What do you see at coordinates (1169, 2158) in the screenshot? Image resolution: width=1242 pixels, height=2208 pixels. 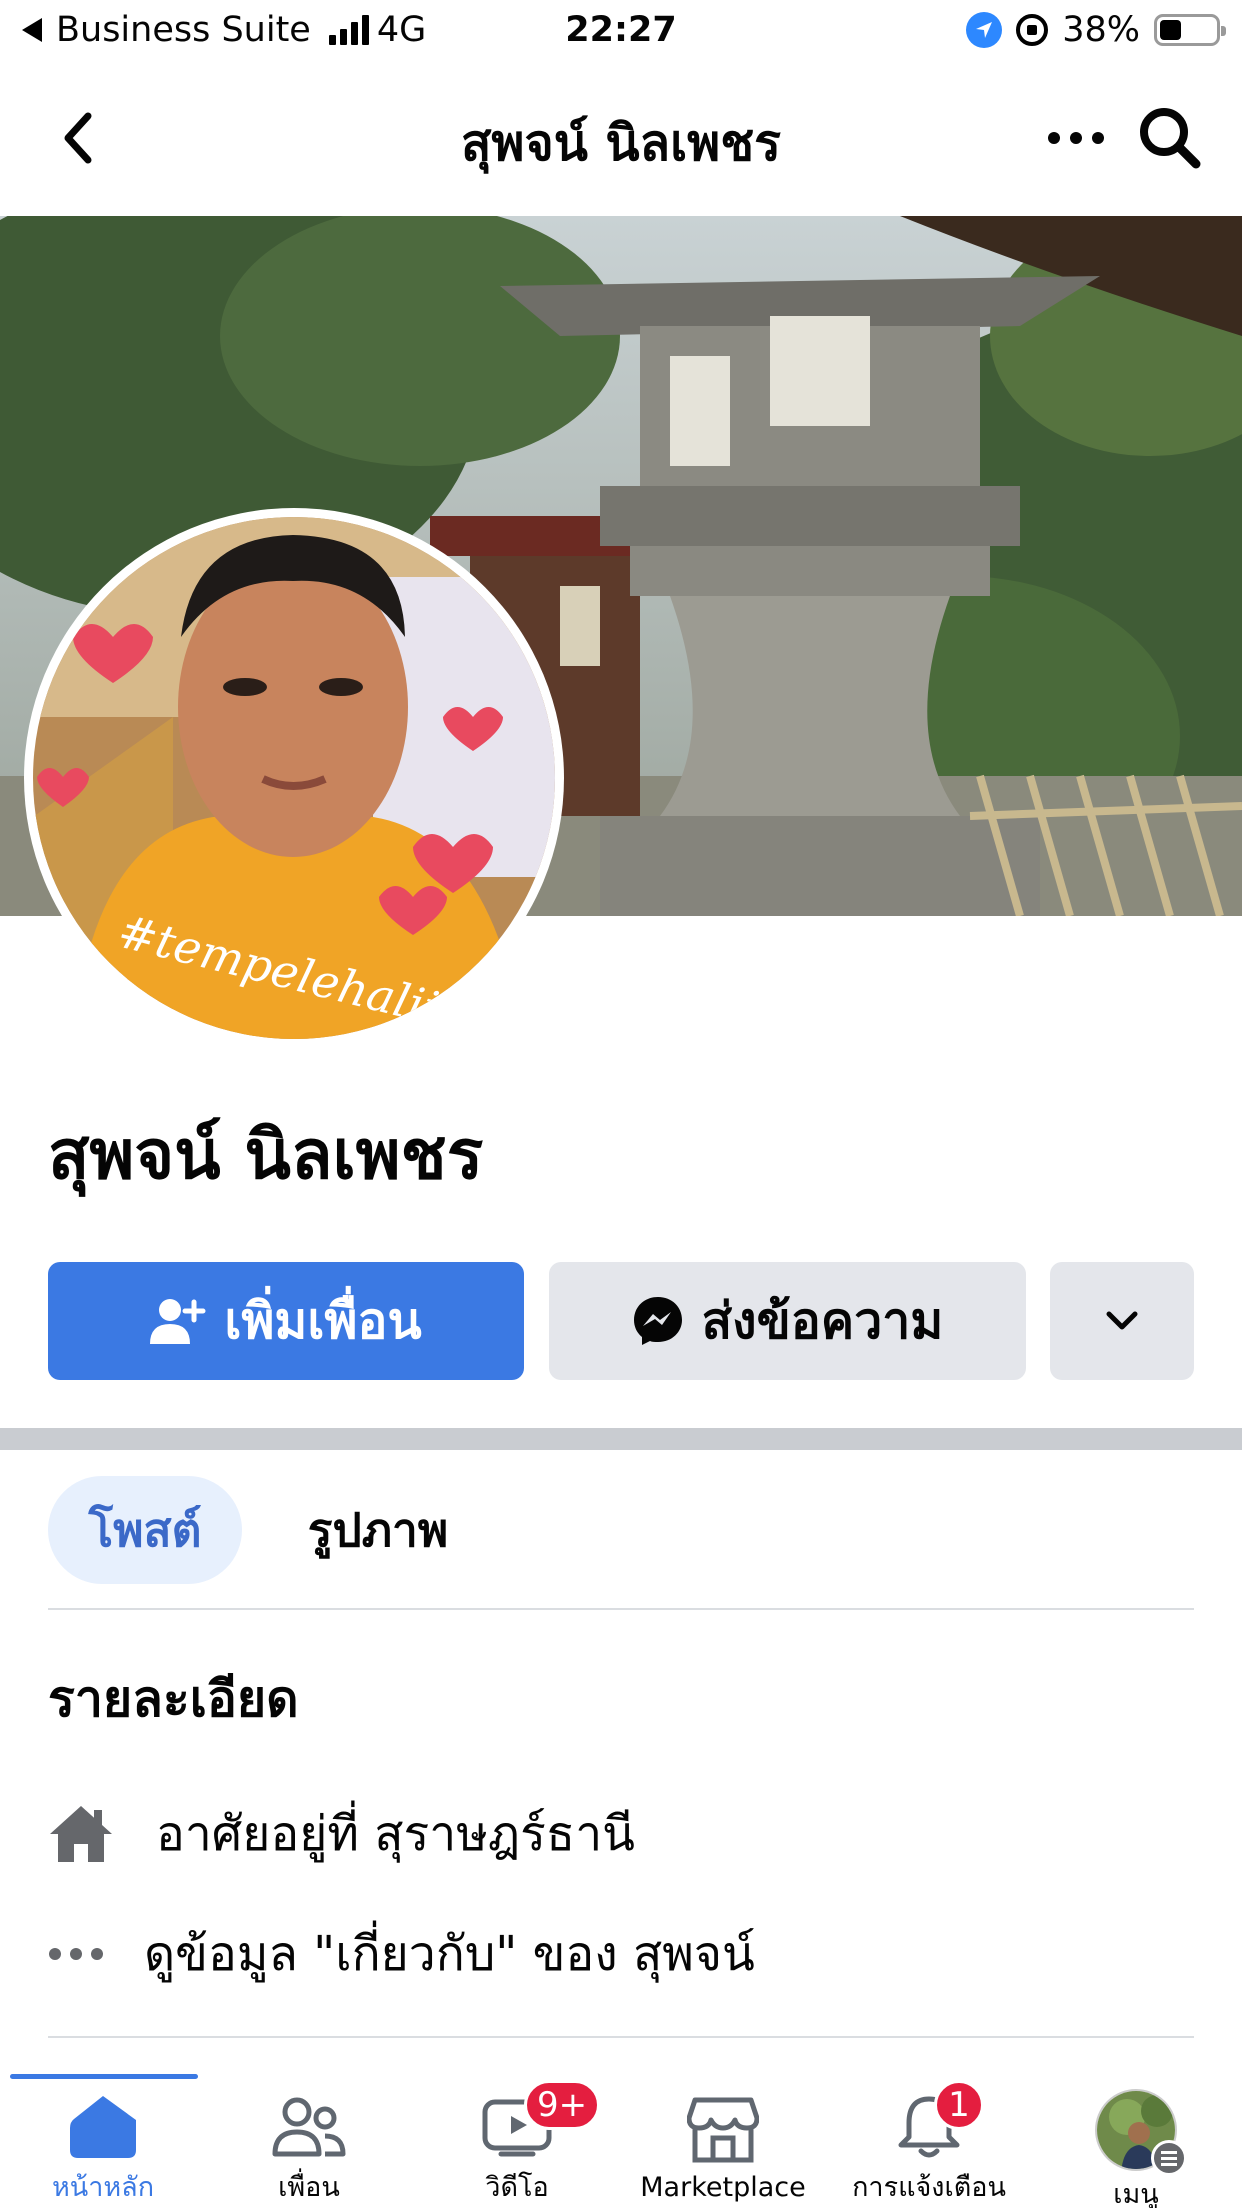 I see `menu-hamburger-icon` at bounding box center [1169, 2158].